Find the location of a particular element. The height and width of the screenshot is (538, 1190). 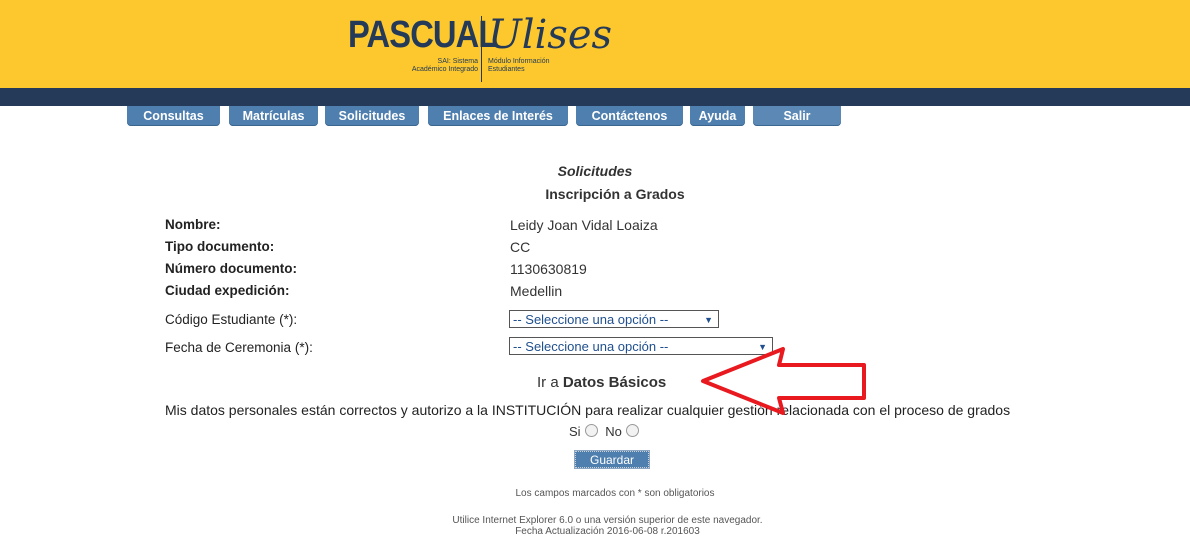

si-radio is located at coordinates (591, 430).